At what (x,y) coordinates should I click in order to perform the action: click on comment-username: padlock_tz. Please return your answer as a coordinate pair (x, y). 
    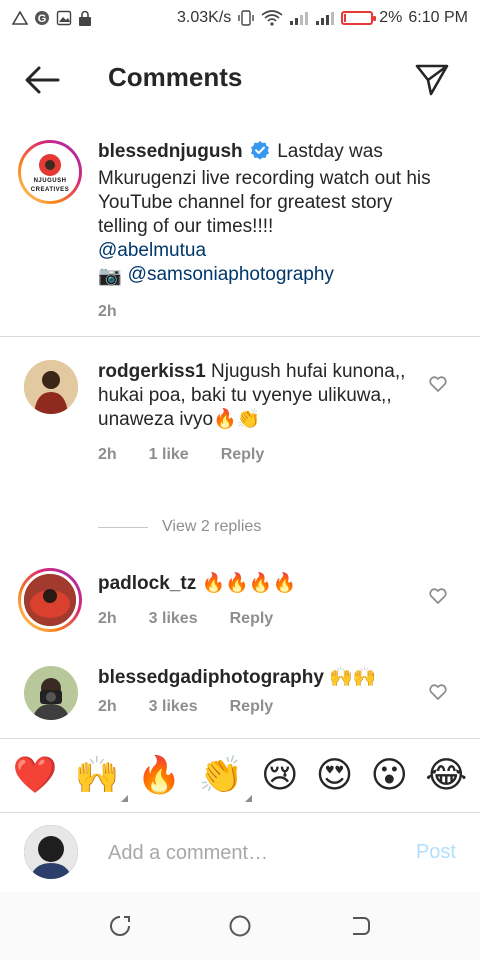
    Looking at the image, I should click on (147, 583).